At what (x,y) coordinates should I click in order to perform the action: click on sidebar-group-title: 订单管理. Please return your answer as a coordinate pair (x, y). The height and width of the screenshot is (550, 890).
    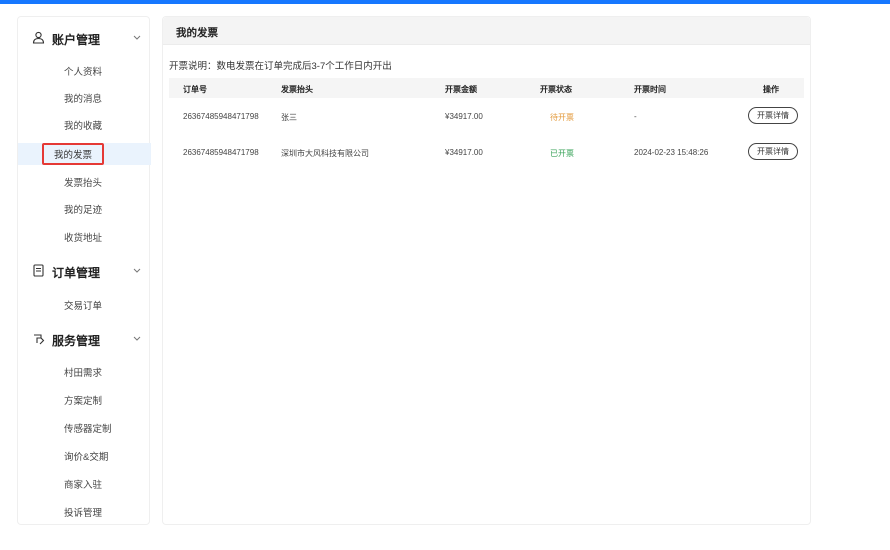
    Looking at the image, I should click on (76, 273).